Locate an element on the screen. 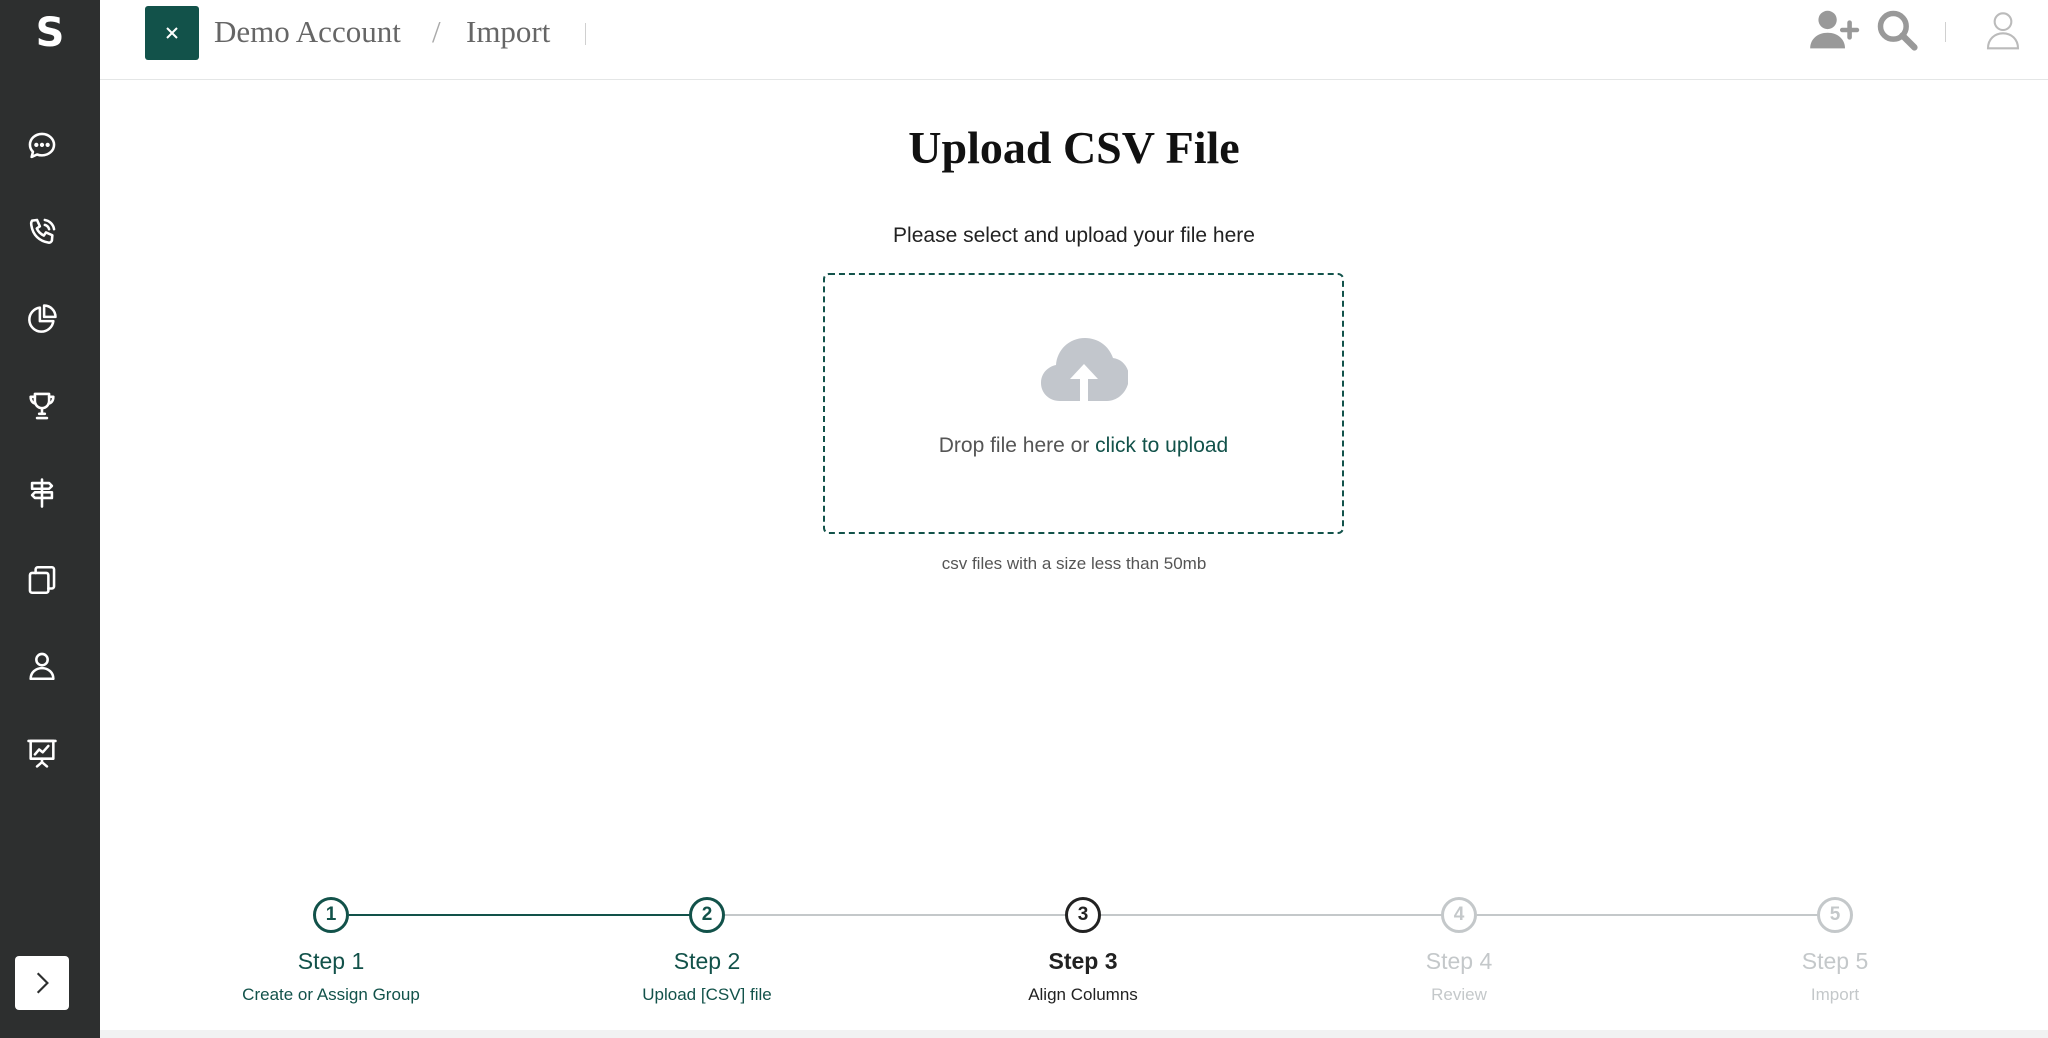  step-4-indicator: 4 is located at coordinates (1459, 915).